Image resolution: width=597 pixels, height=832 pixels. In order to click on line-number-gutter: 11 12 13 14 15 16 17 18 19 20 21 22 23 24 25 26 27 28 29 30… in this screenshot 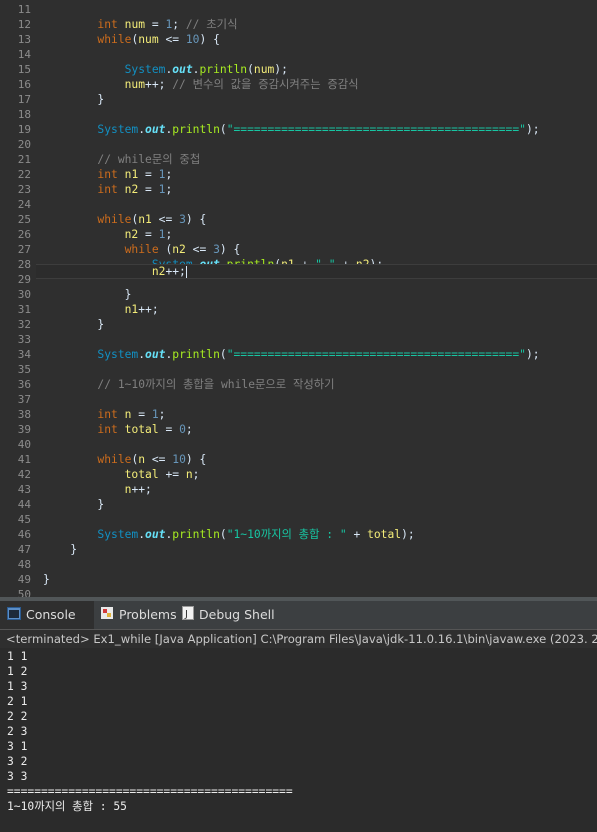, I will do `click(18, 298)`.